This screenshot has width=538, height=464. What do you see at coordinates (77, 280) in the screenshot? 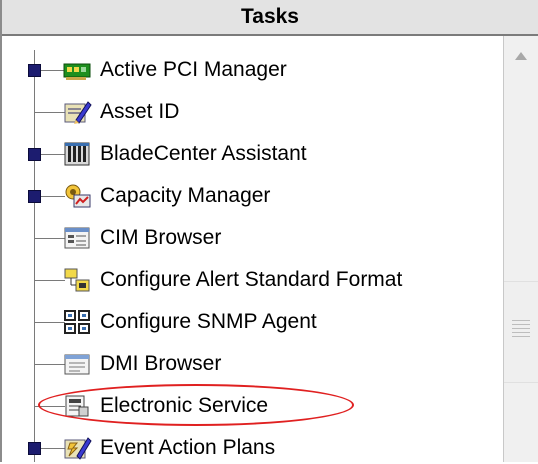
I see `alert-format-icon` at bounding box center [77, 280].